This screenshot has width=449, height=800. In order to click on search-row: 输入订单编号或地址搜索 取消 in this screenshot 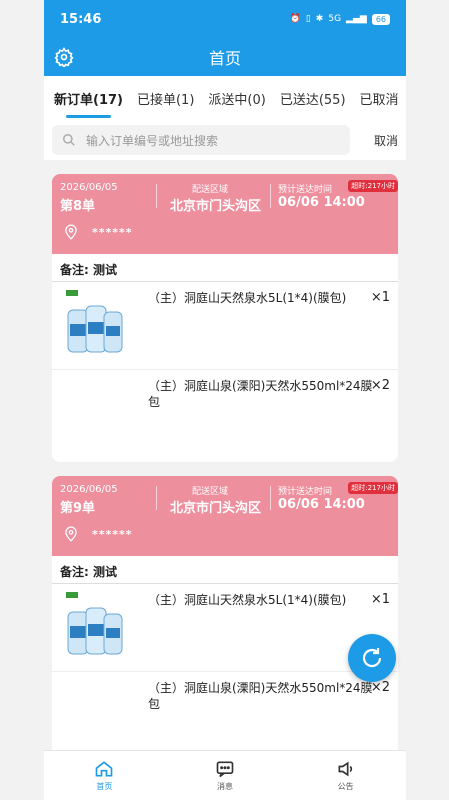, I will do `click(225, 140)`.